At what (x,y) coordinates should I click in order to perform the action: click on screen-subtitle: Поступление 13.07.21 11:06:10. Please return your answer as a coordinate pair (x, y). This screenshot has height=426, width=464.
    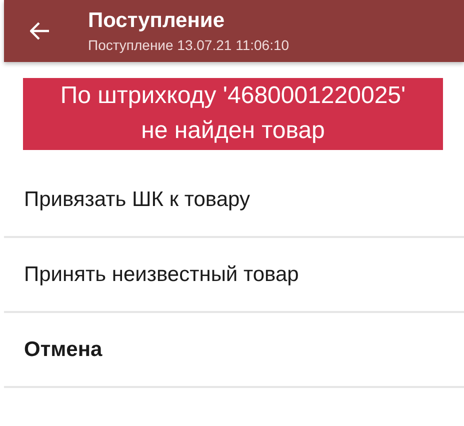
    Looking at the image, I should click on (189, 45).